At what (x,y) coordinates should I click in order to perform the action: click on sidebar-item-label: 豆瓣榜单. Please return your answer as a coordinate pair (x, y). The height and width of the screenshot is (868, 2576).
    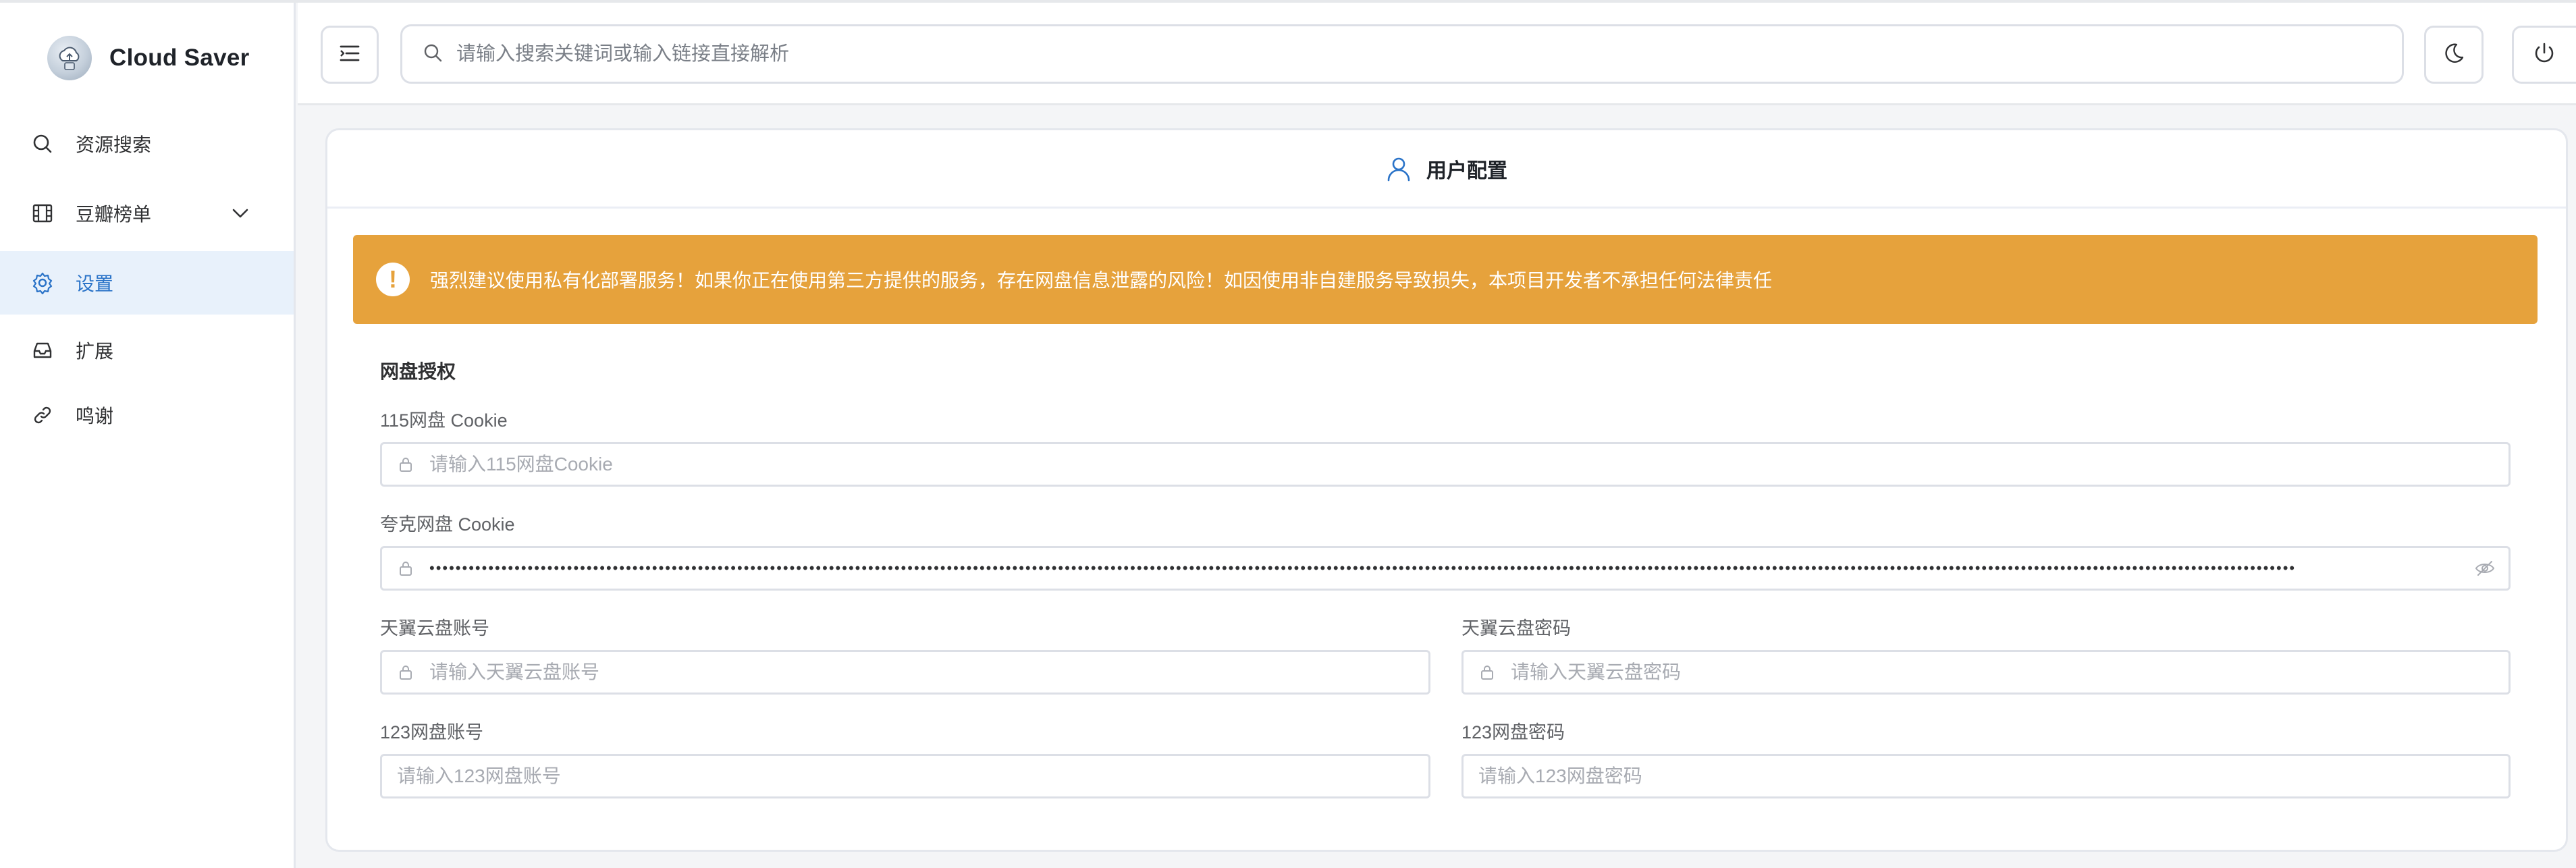
    Looking at the image, I should click on (114, 215).